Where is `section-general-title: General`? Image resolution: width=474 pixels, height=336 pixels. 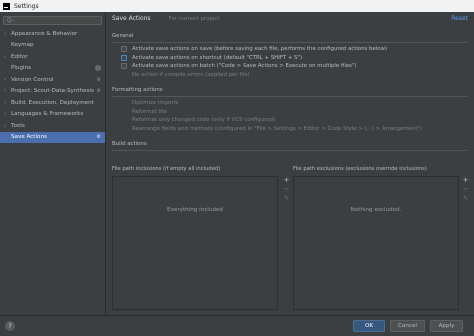 section-general-title: General is located at coordinates (293, 38).